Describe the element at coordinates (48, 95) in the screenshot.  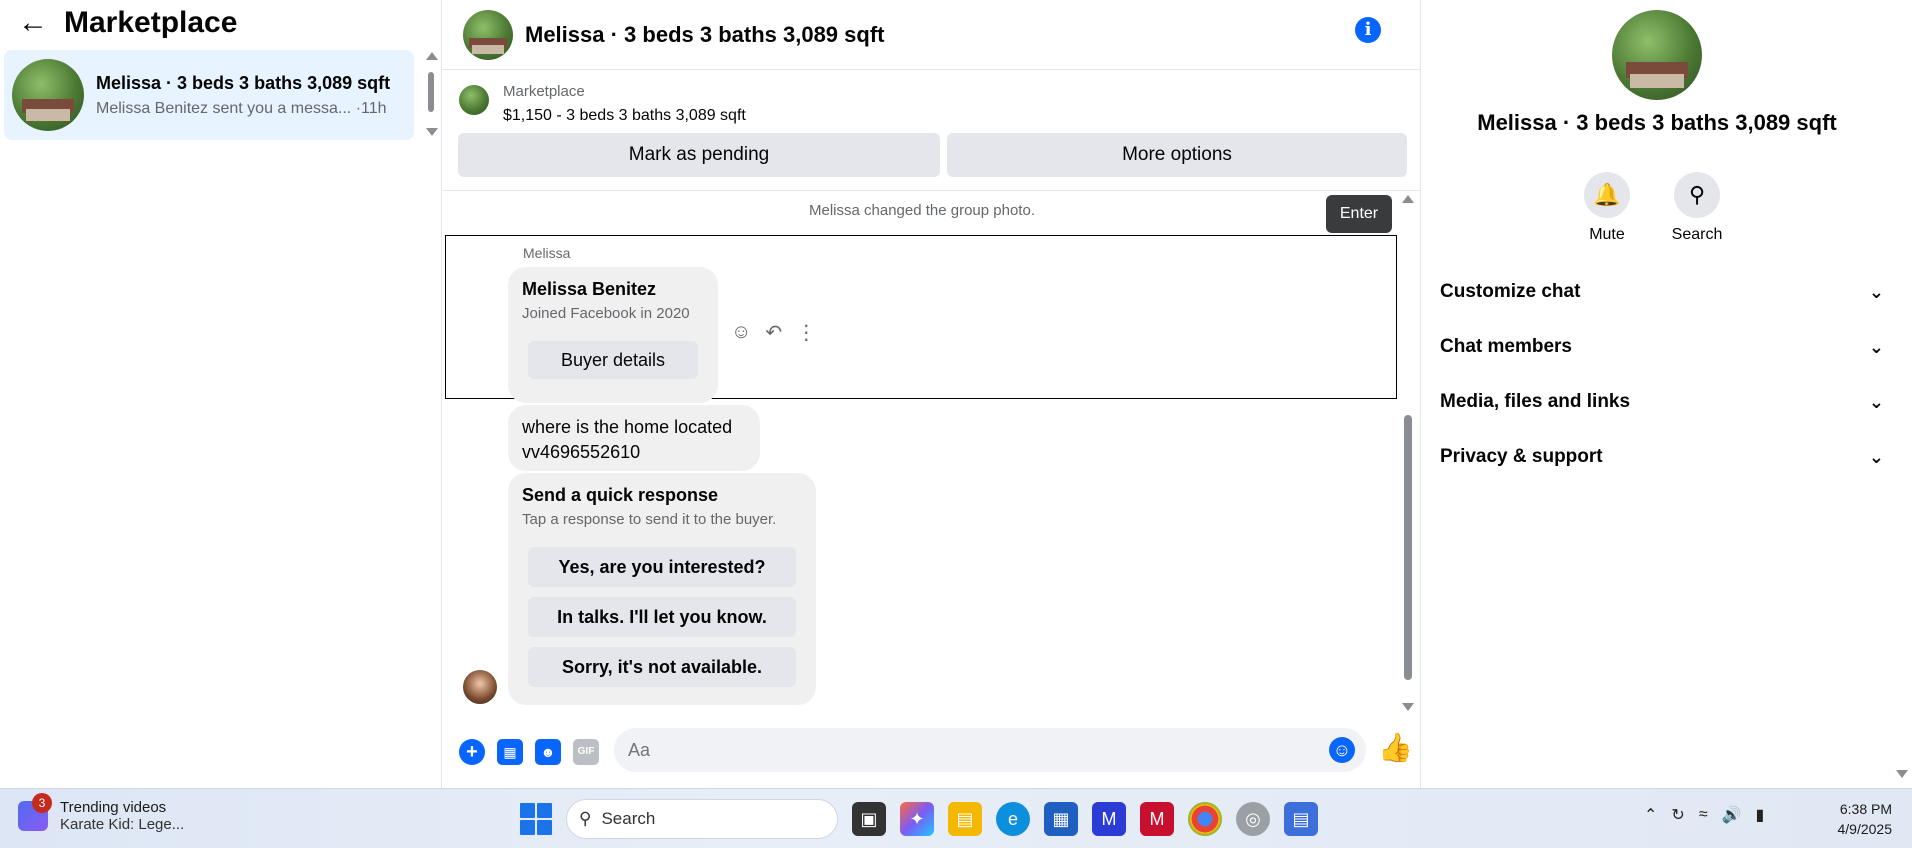
I see `listing-avatar` at that location.